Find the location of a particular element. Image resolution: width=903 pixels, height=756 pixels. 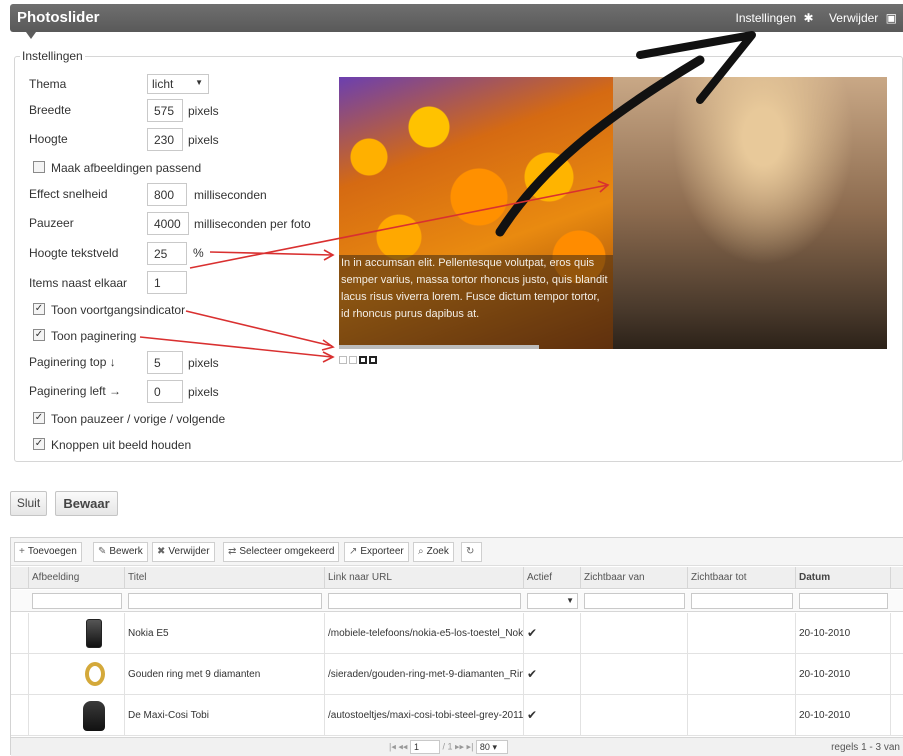

items-naast-input: 1 is located at coordinates (167, 282).